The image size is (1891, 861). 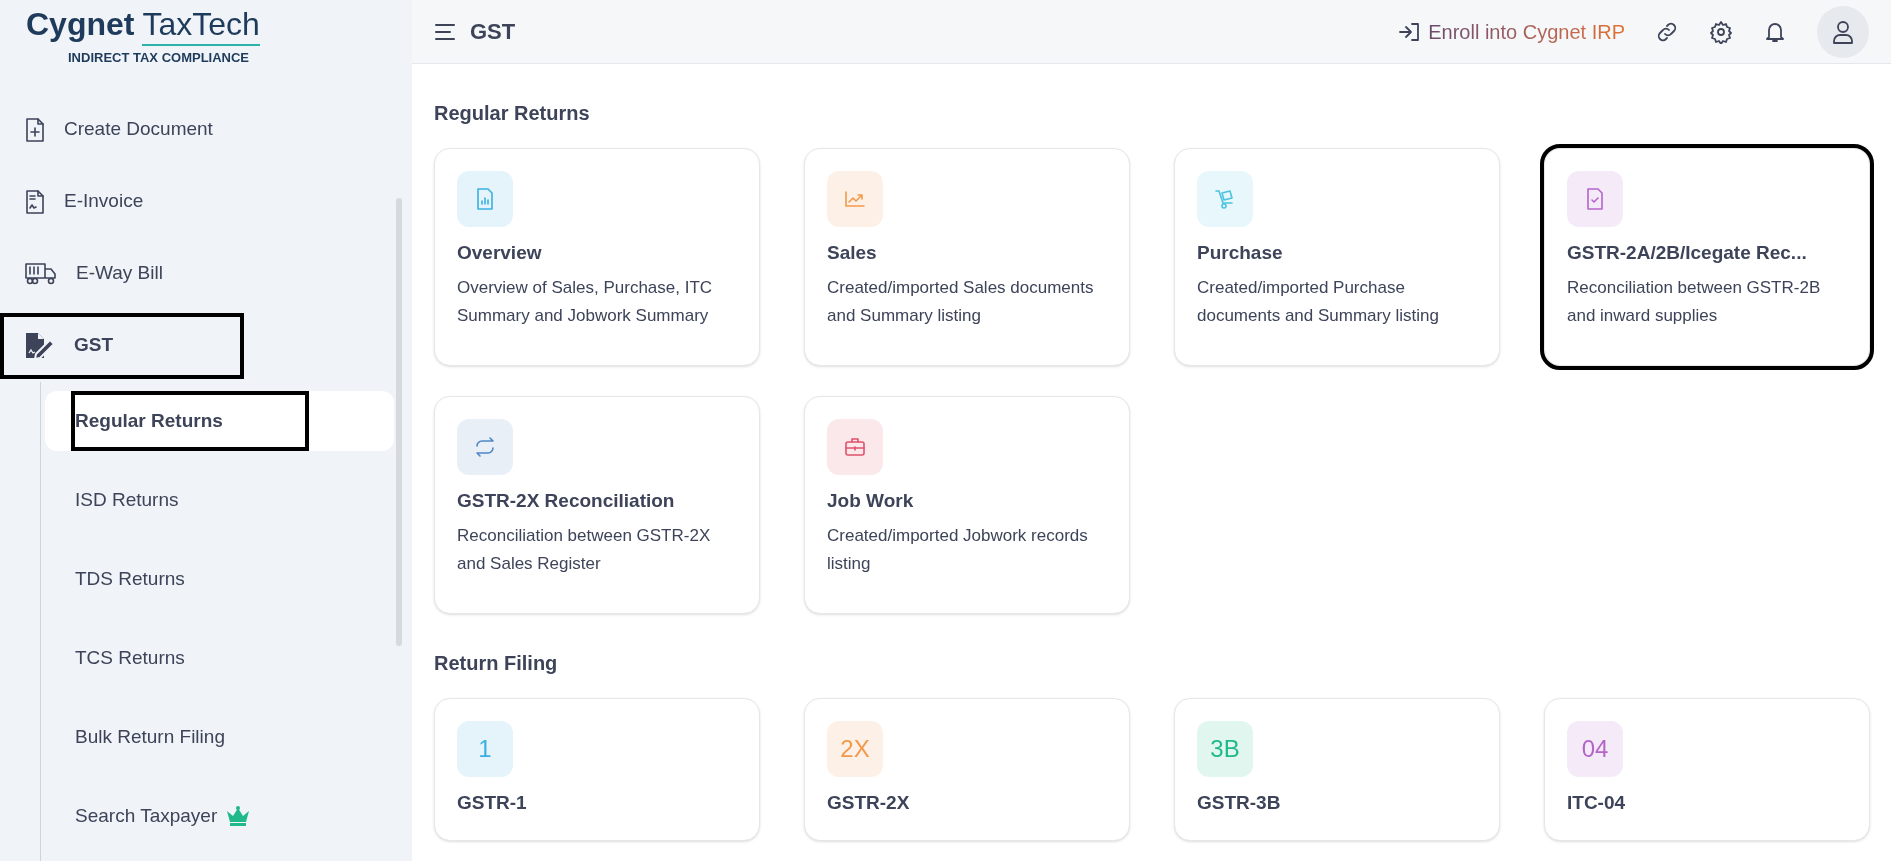 I want to click on module-card: 2X GSTR-2X, so click(x=967, y=769).